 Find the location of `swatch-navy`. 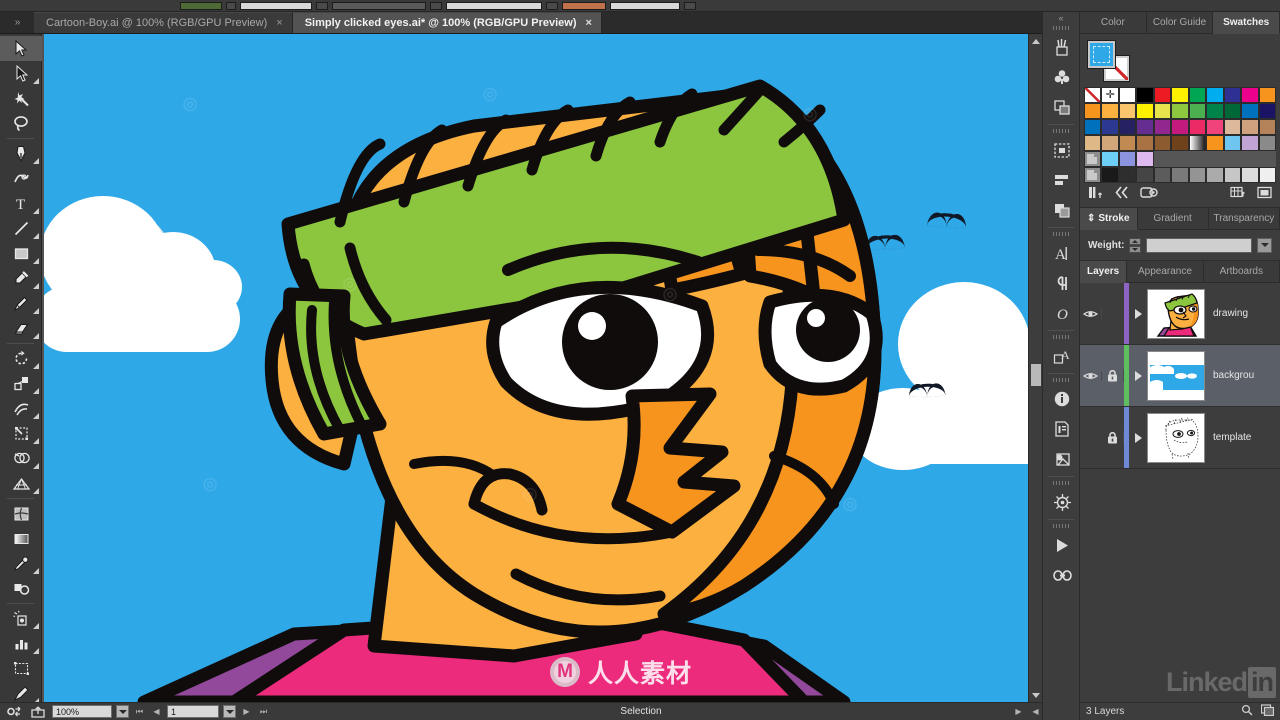

swatch-navy is located at coordinates (1267, 111).